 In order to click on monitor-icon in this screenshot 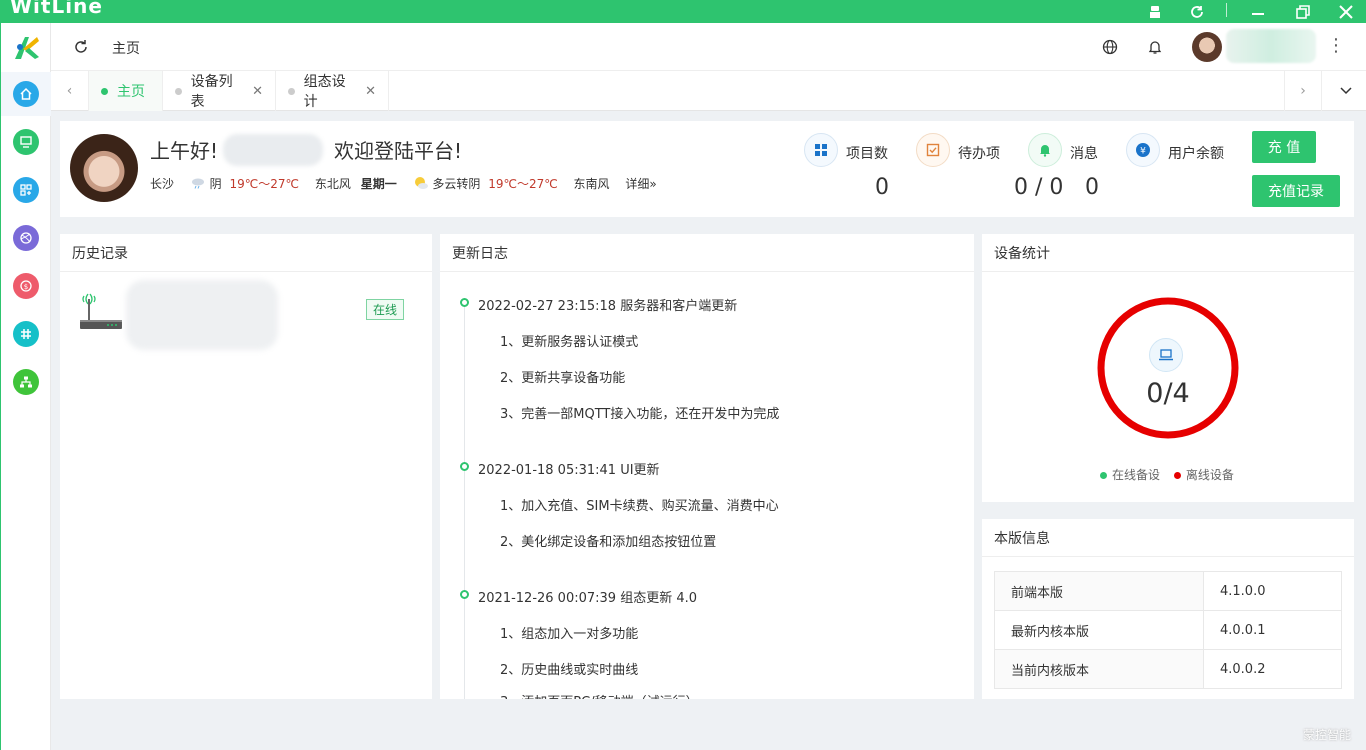, I will do `click(26, 142)`.